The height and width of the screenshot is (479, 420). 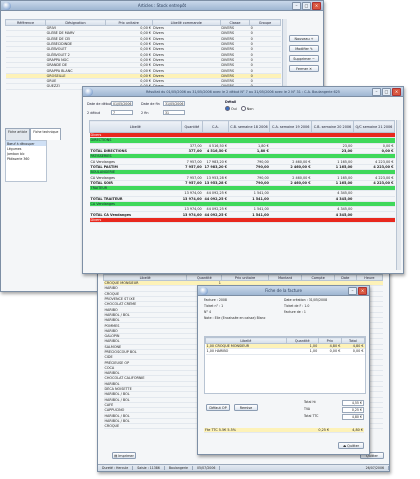 What do you see at coordinates (347, 431) in the screenshot?
I see `table-cell: 4,80 €` at bounding box center [347, 431].